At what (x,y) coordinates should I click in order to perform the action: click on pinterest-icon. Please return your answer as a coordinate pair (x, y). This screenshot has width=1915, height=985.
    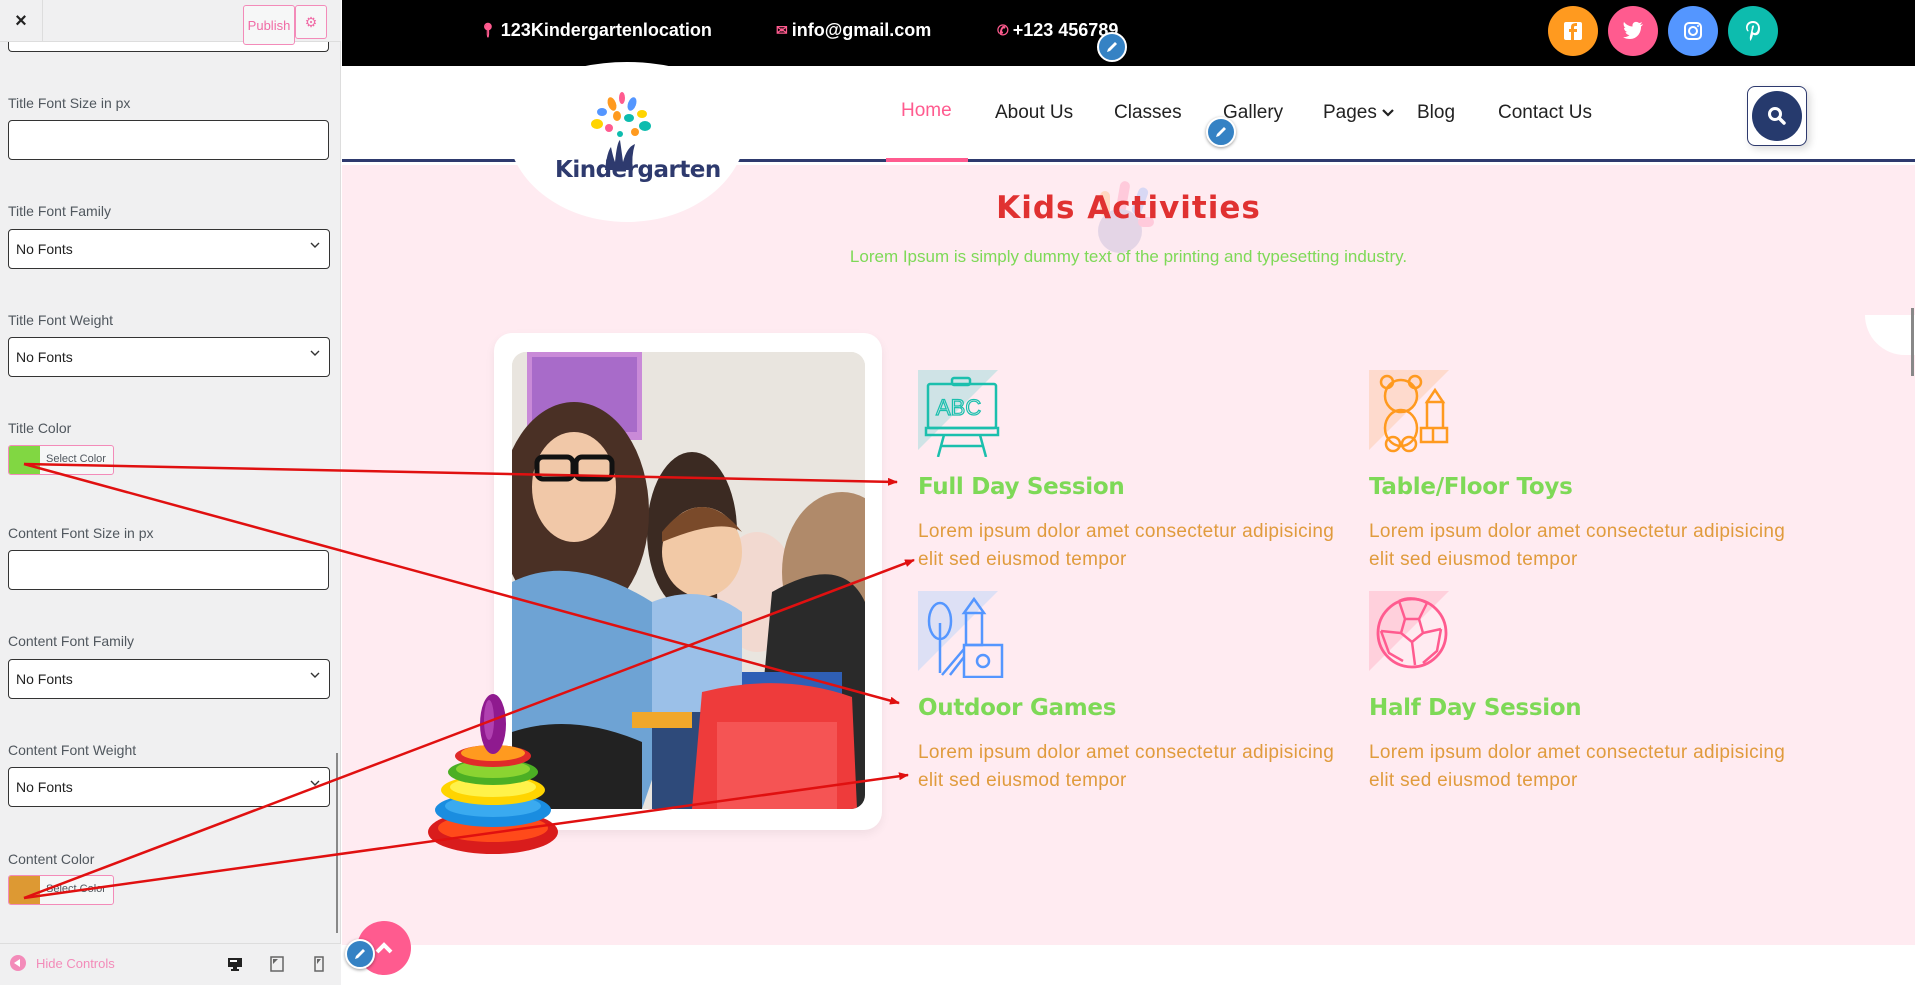
    Looking at the image, I should click on (1753, 31).